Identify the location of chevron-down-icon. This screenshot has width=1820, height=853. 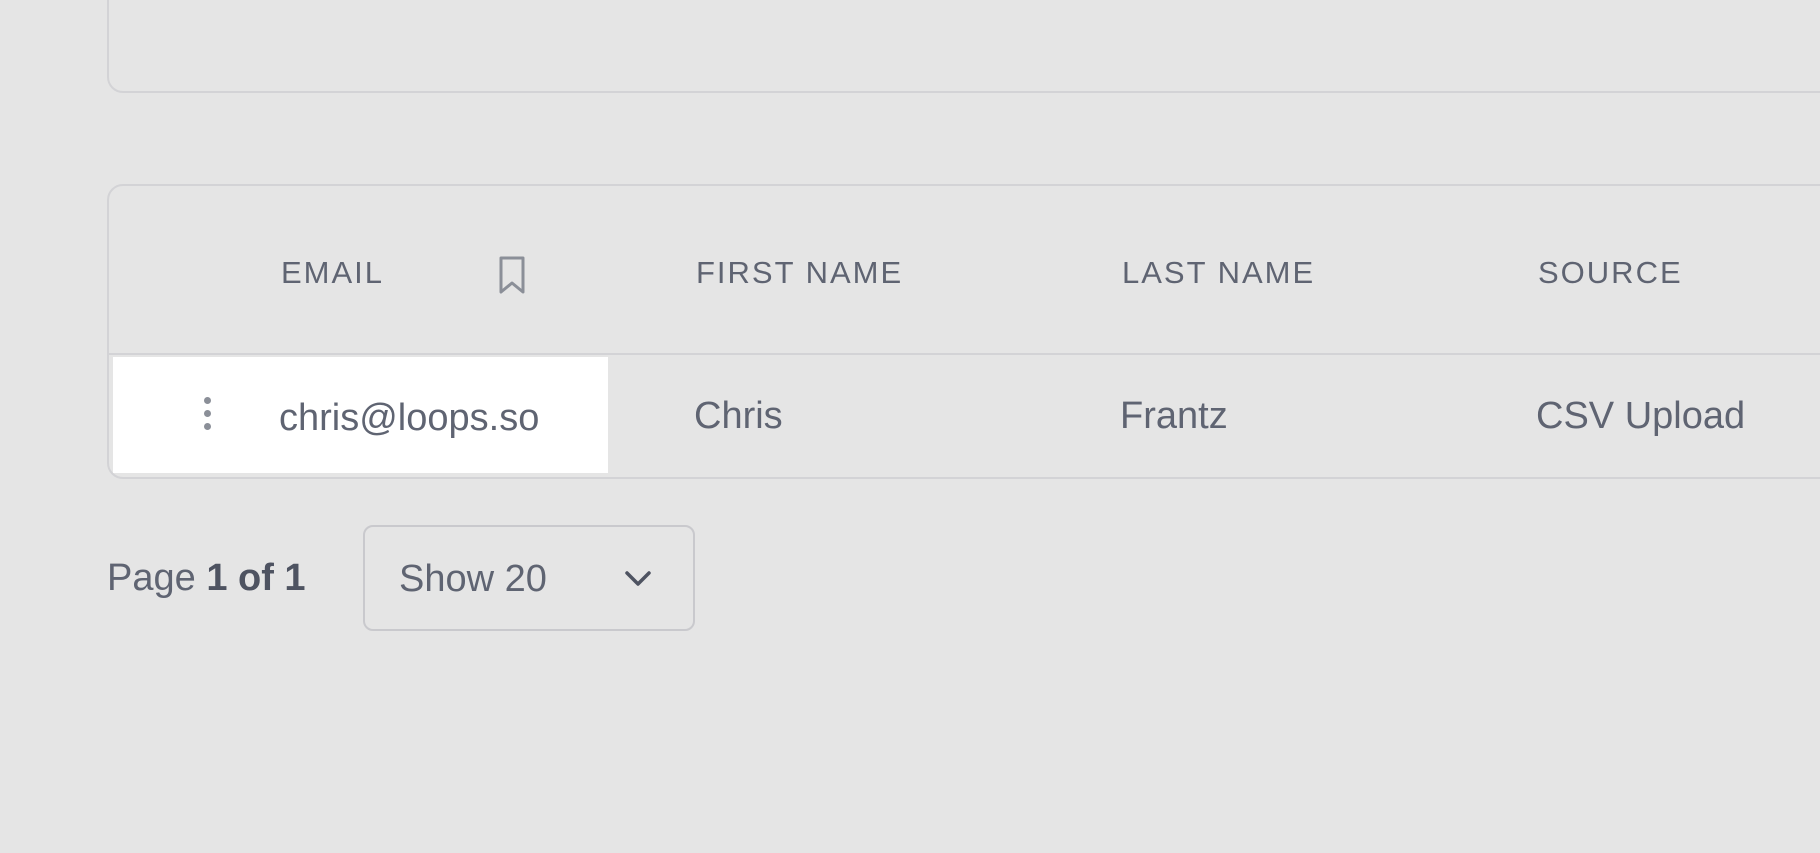
(638, 578).